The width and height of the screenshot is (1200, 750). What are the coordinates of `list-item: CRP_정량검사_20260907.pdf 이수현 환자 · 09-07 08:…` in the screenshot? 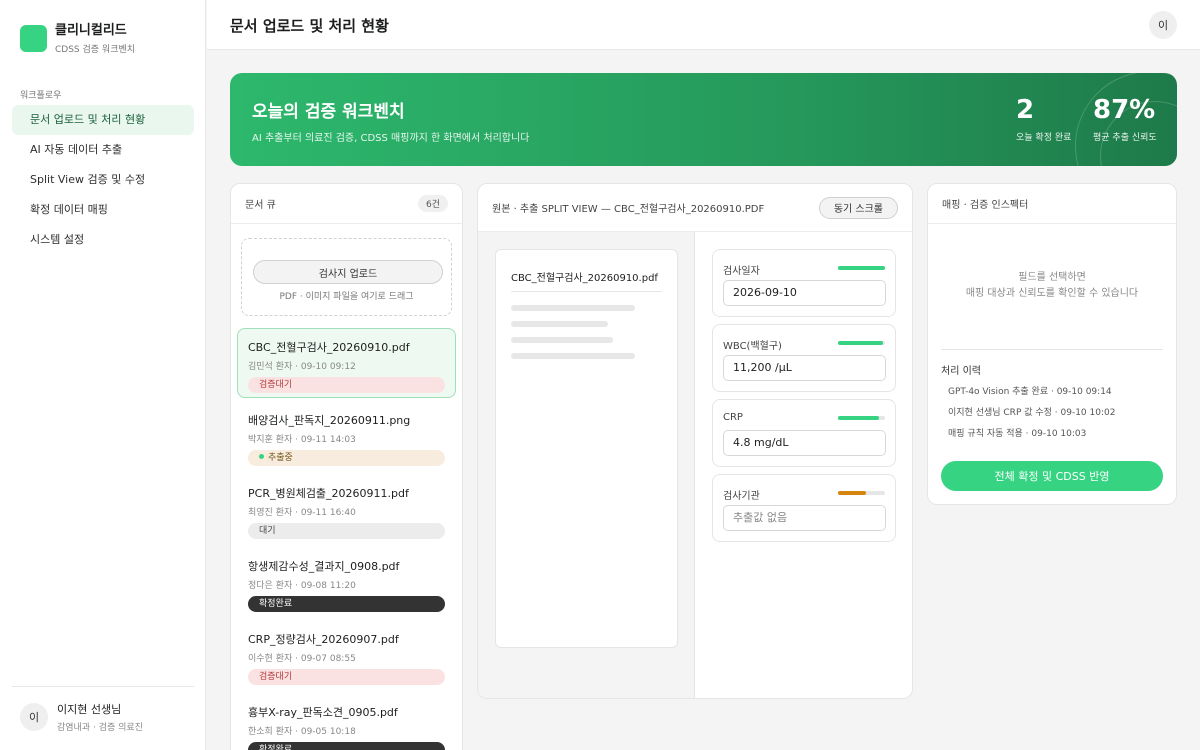 It's located at (346, 655).